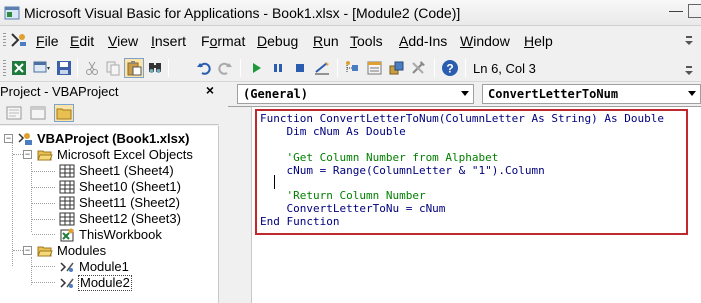  I want to click on menu-format: Format, so click(223, 41).